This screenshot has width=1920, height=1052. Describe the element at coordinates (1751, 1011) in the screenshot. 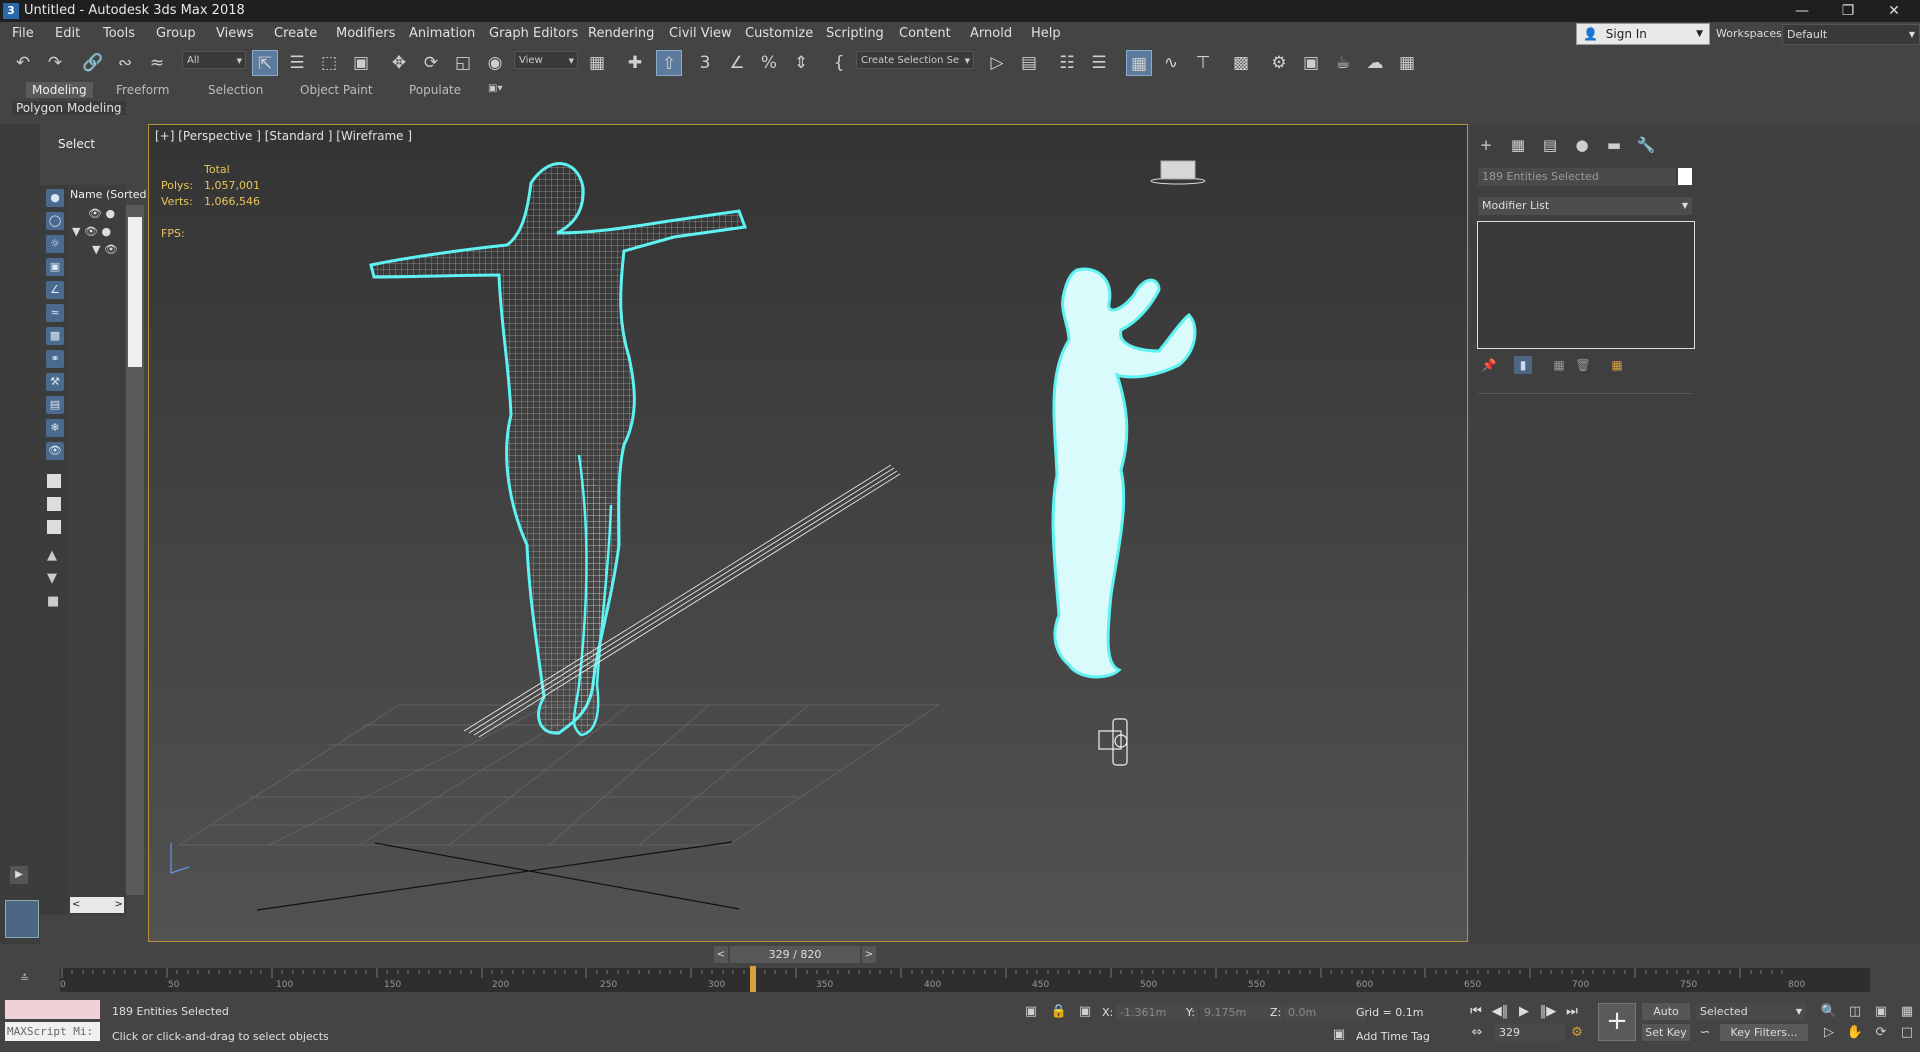

I see `key-mode-dropdown: Selected ▼` at that location.